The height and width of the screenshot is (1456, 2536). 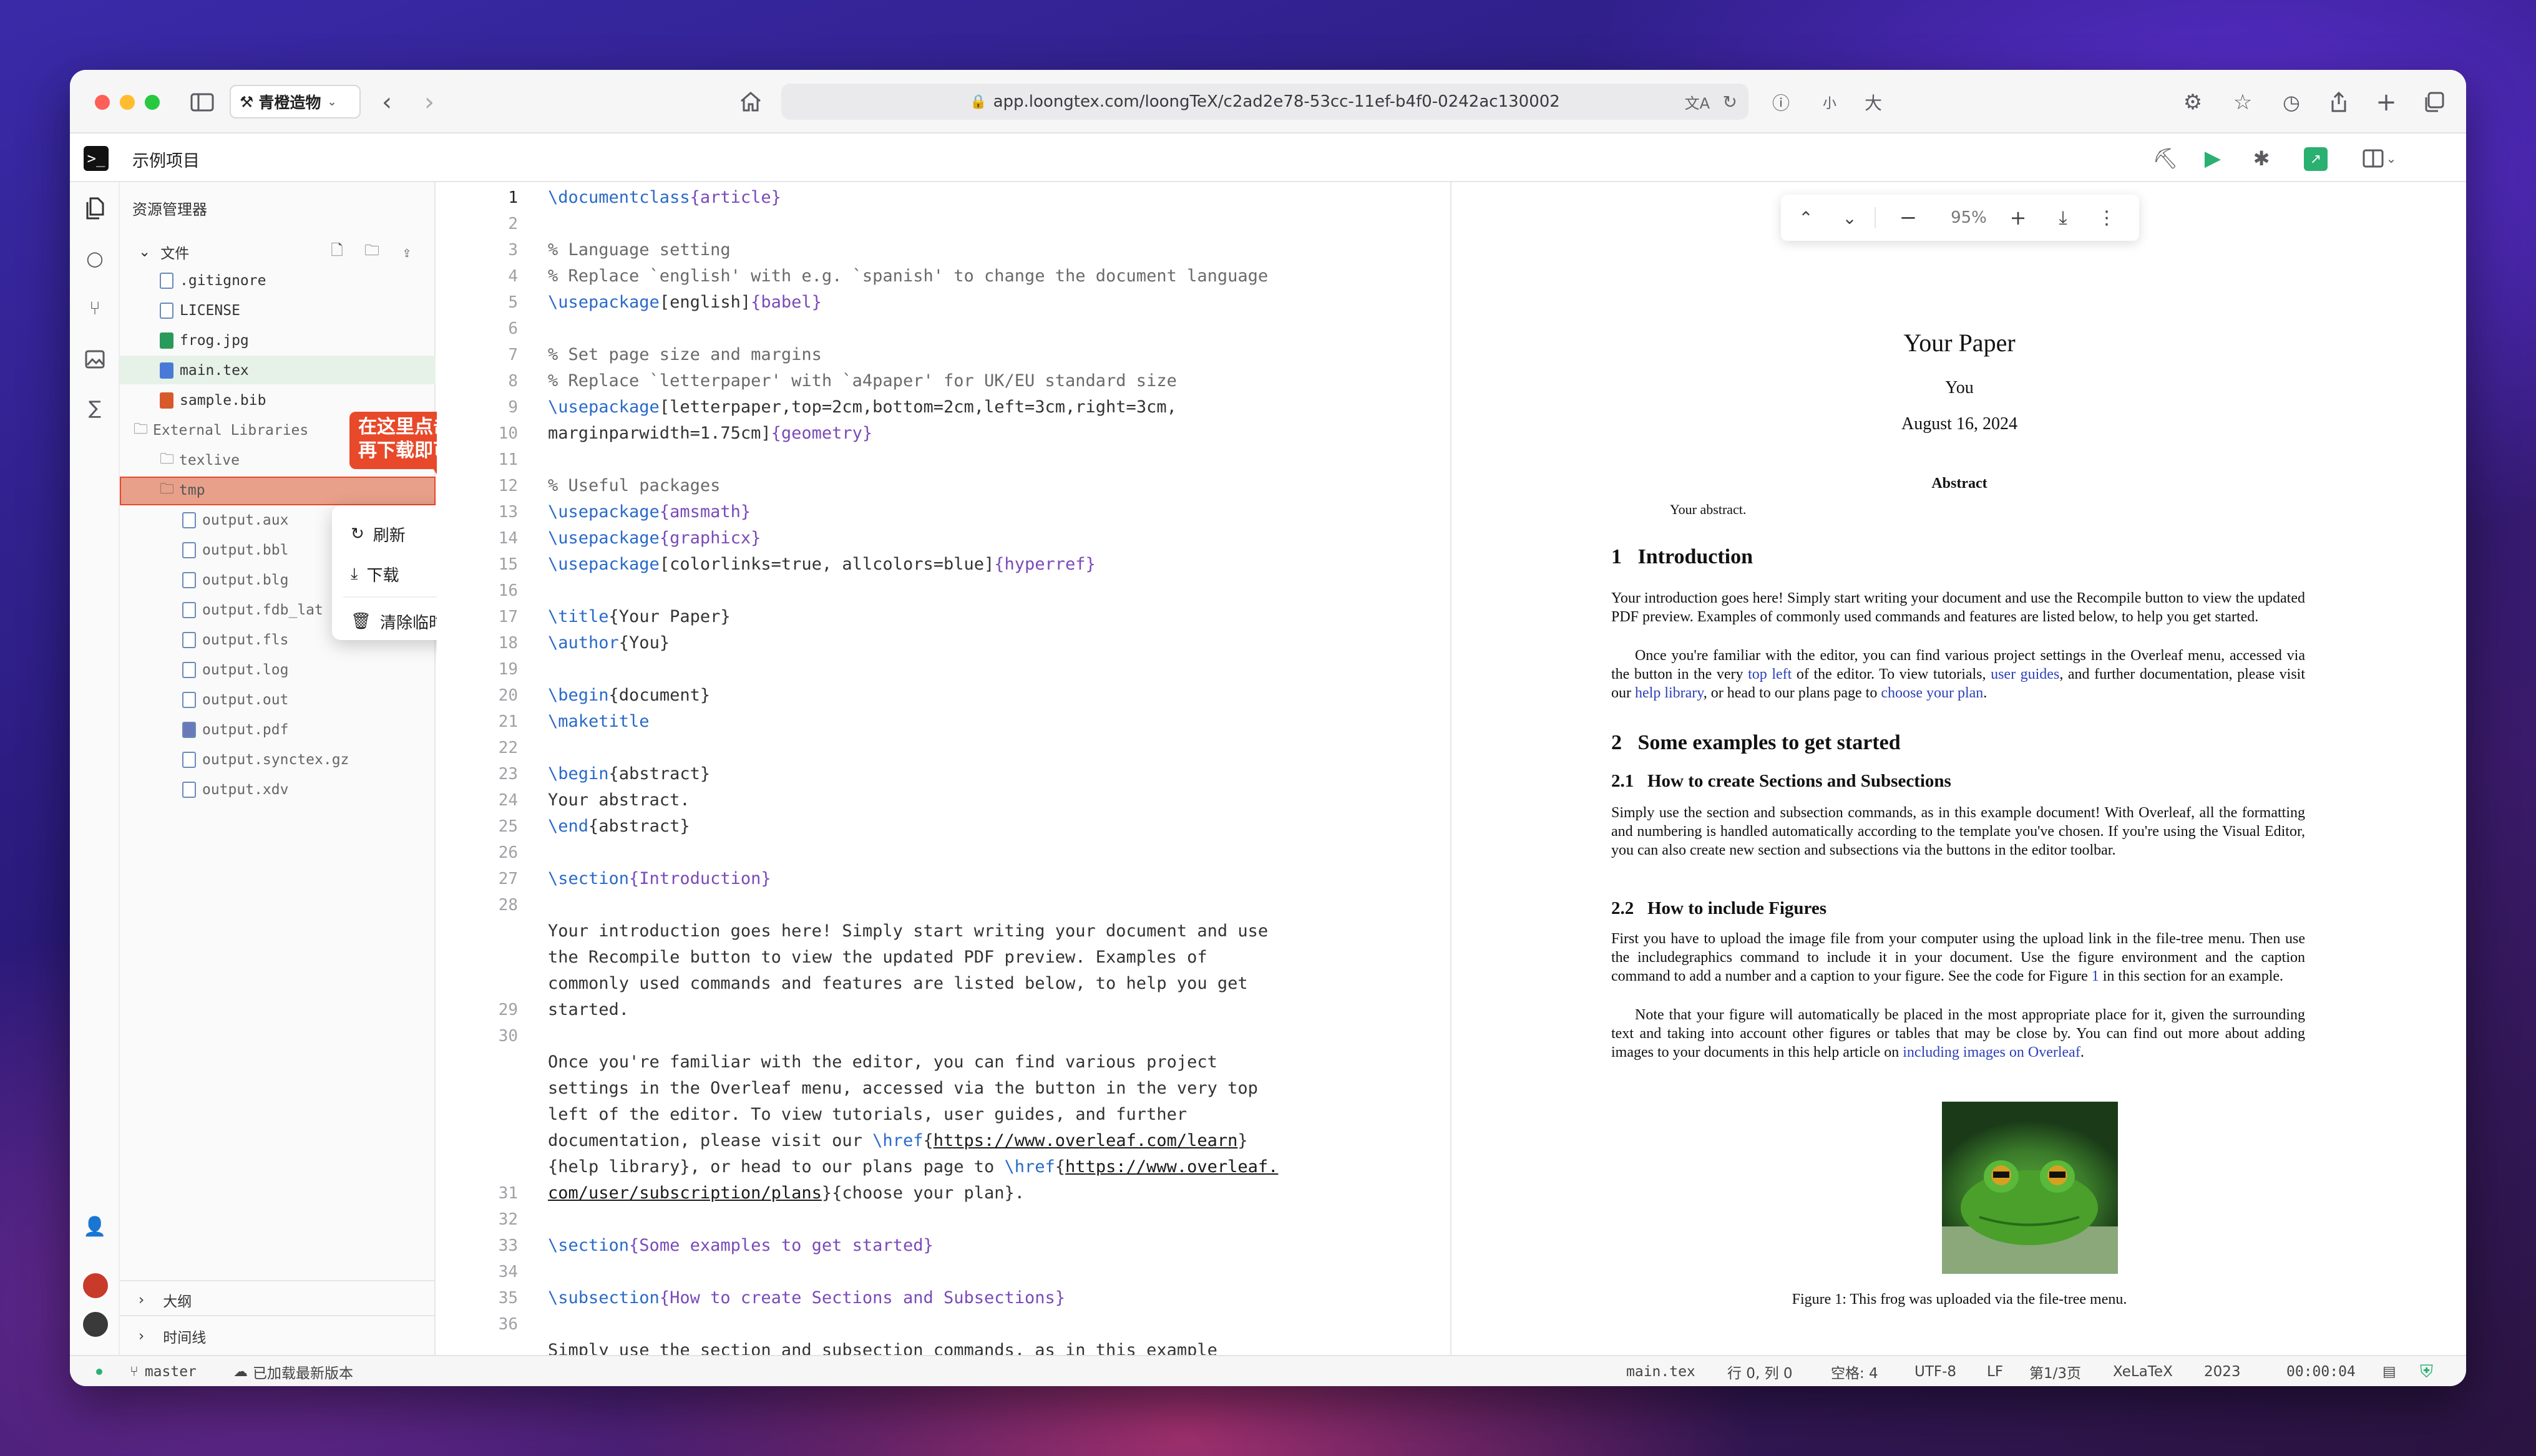 I want to click on tree-item-output-xdv: output.xdv, so click(x=235, y=790).